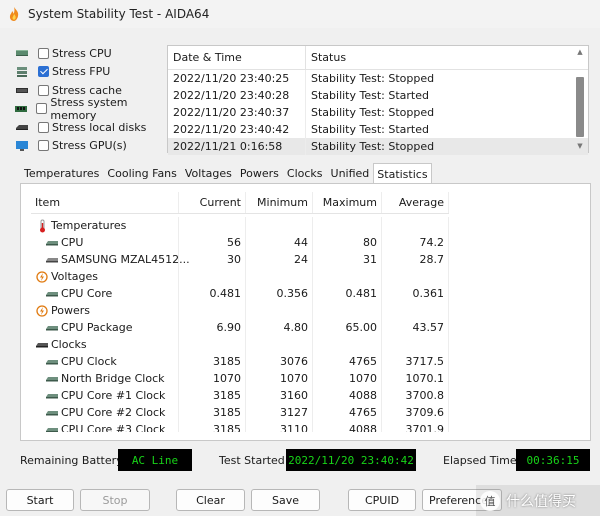  I want to click on tab-cooling-fans: Cooling Fans, so click(141, 173).